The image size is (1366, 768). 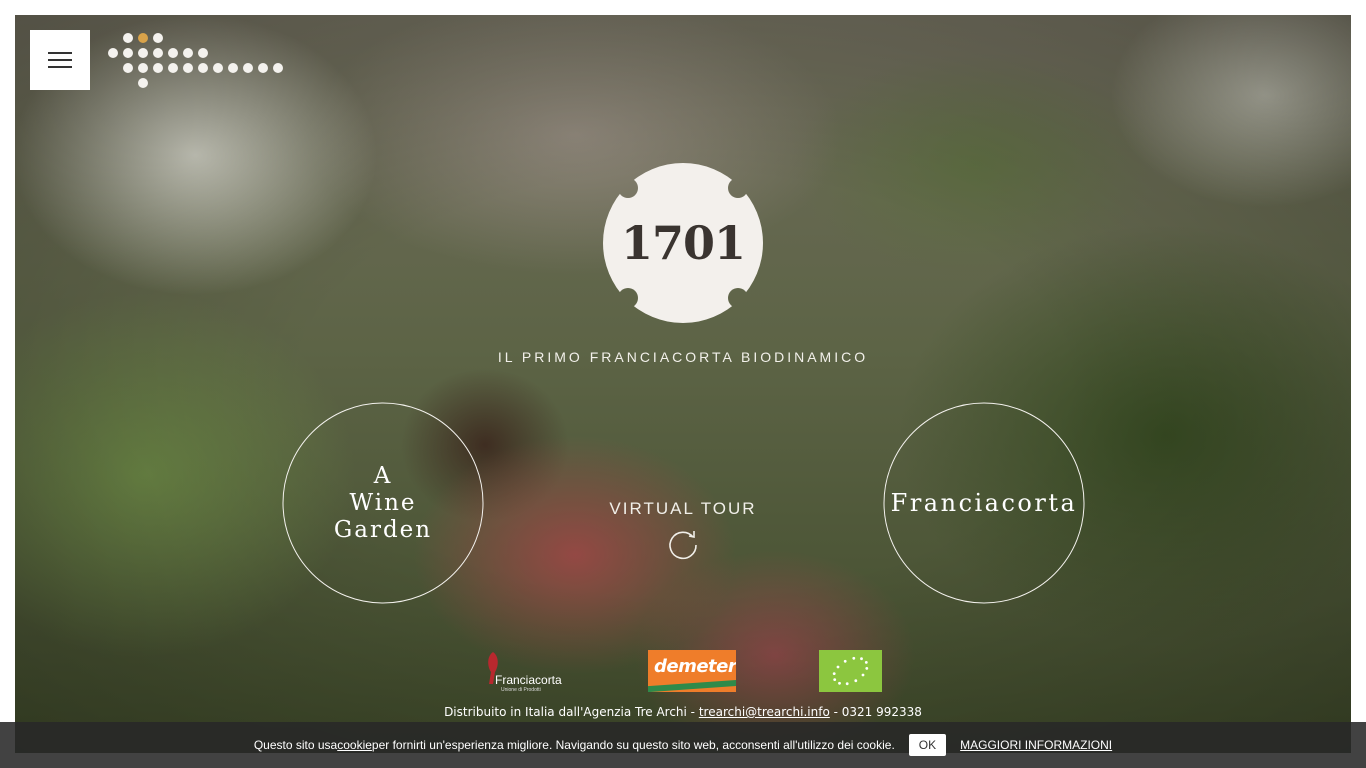 What do you see at coordinates (525, 671) in the screenshot?
I see `franciacorta-logo: Franciacorta Unione di Prodotti` at bounding box center [525, 671].